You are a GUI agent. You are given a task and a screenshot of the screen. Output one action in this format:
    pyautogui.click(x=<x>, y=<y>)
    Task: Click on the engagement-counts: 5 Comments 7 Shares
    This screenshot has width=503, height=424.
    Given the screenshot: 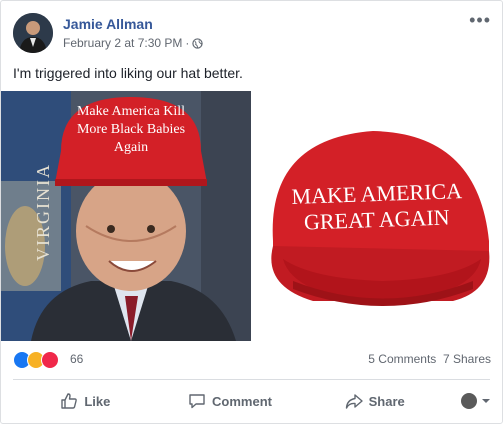 What is the action you would take?
    pyautogui.click(x=429, y=359)
    